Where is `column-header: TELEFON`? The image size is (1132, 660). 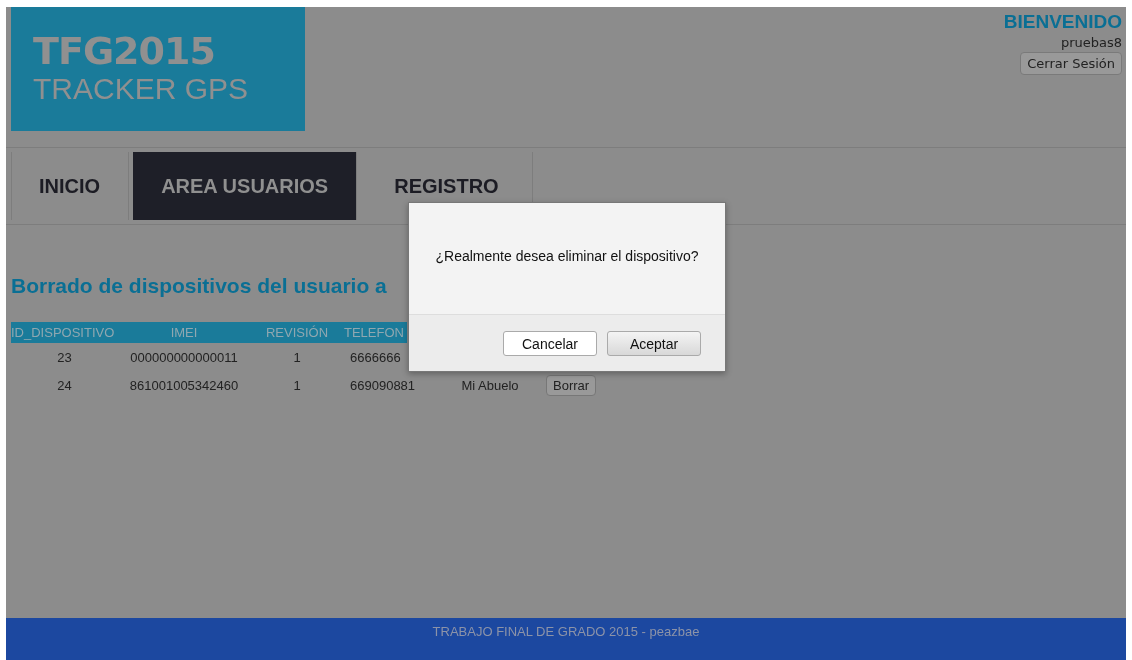
column-header: TELEFON is located at coordinates (374, 332).